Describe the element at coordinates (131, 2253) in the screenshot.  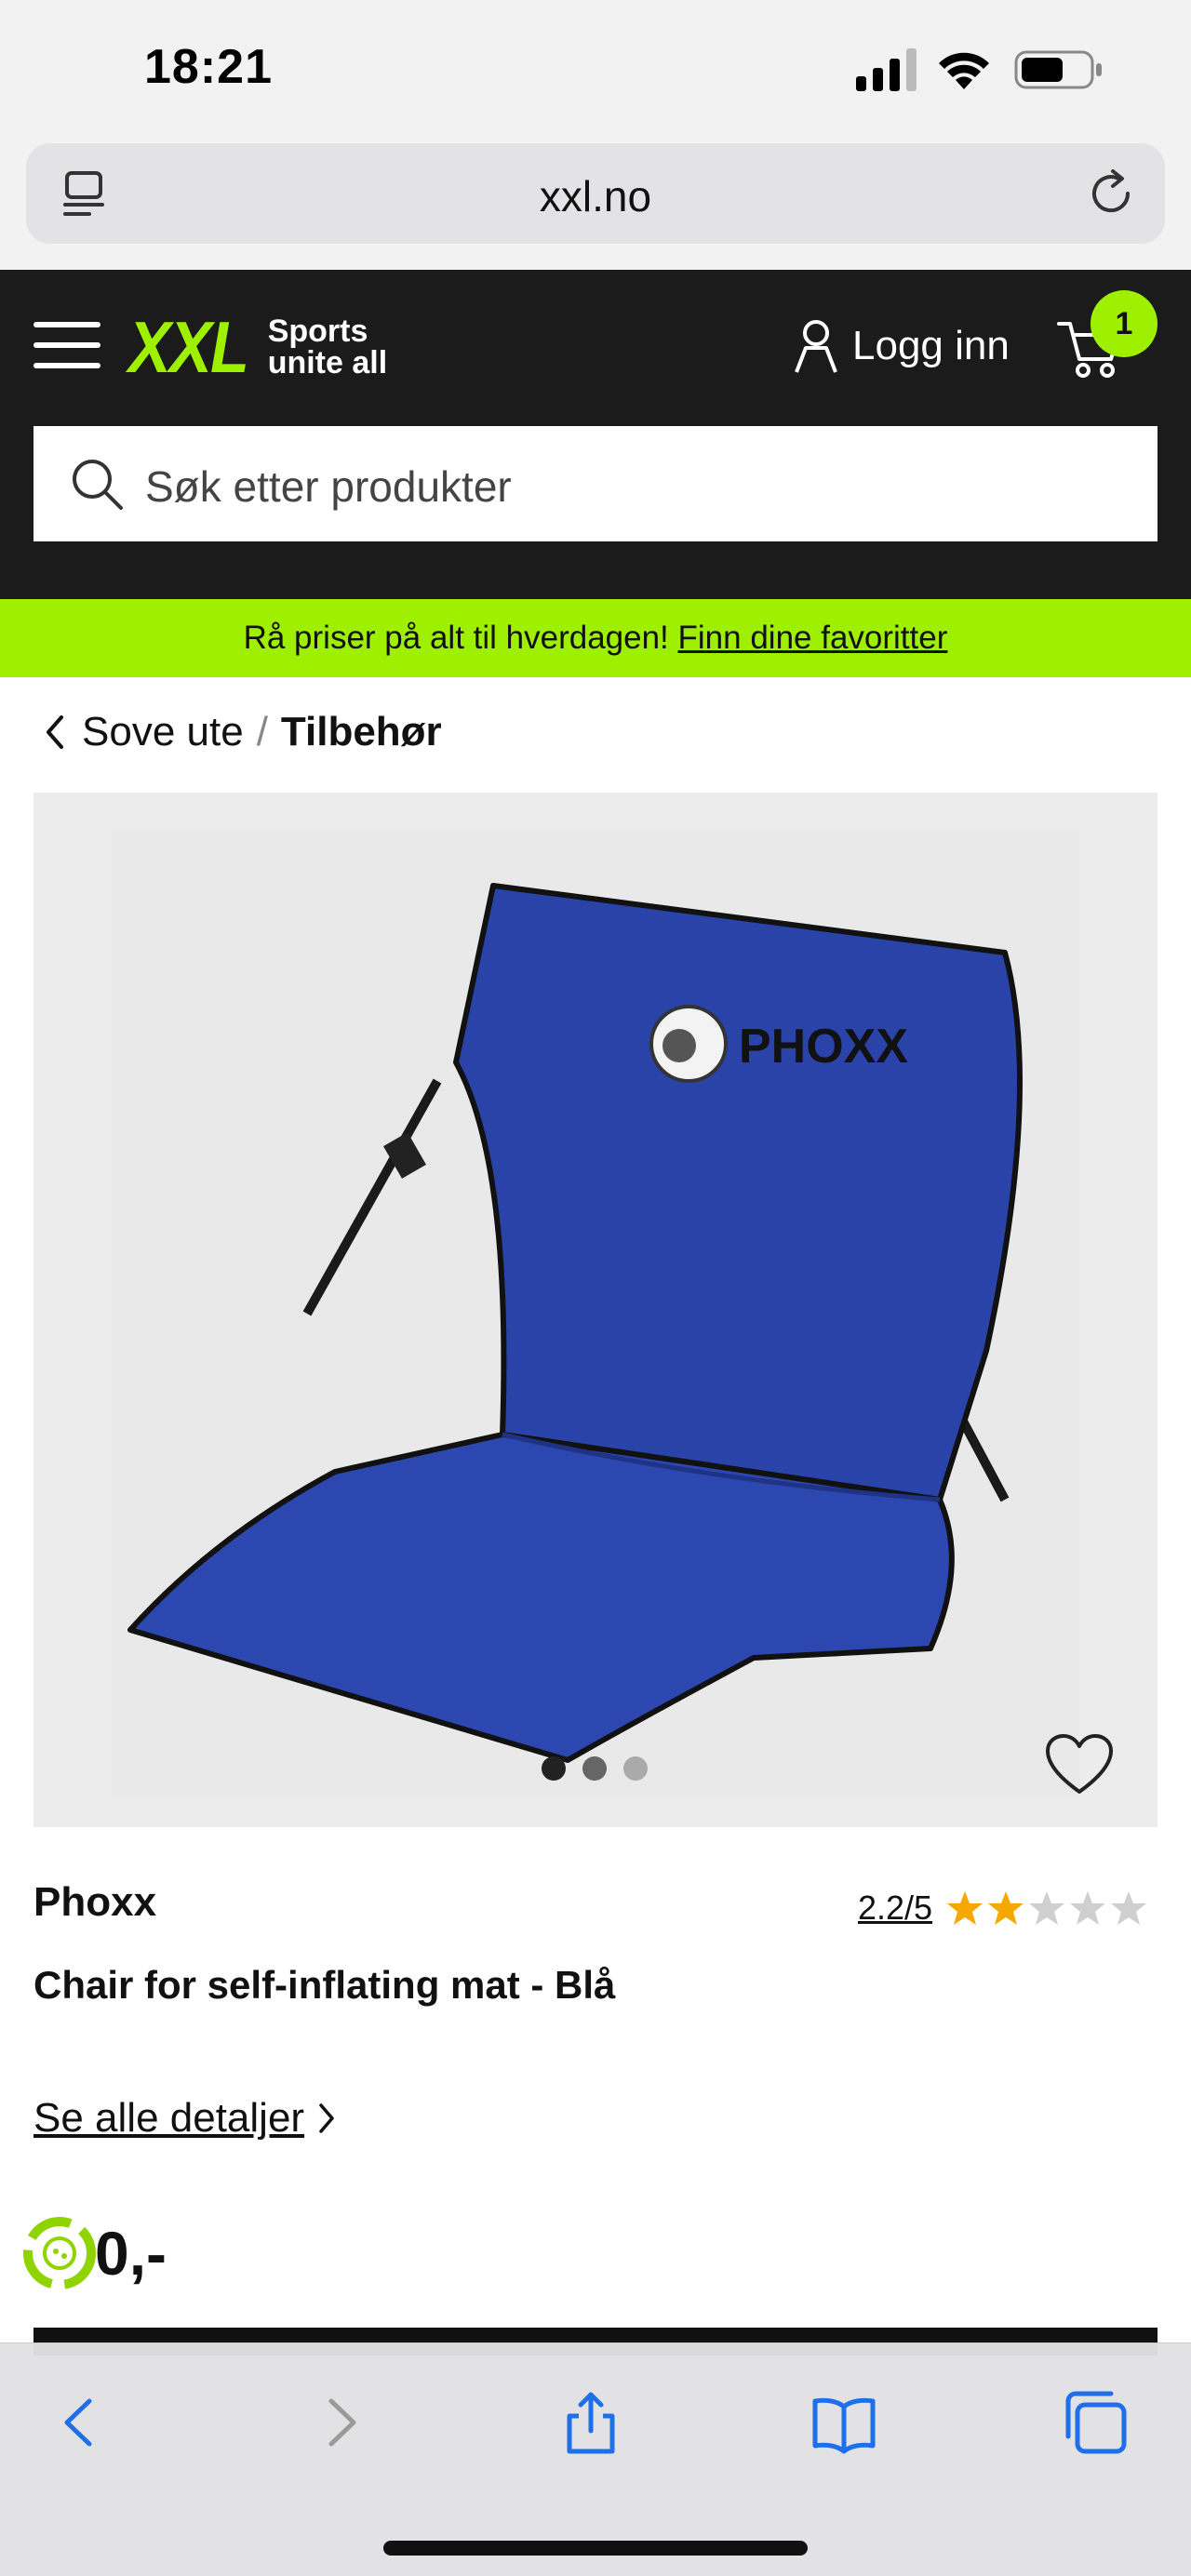
I see `product-price: 0,-` at that location.